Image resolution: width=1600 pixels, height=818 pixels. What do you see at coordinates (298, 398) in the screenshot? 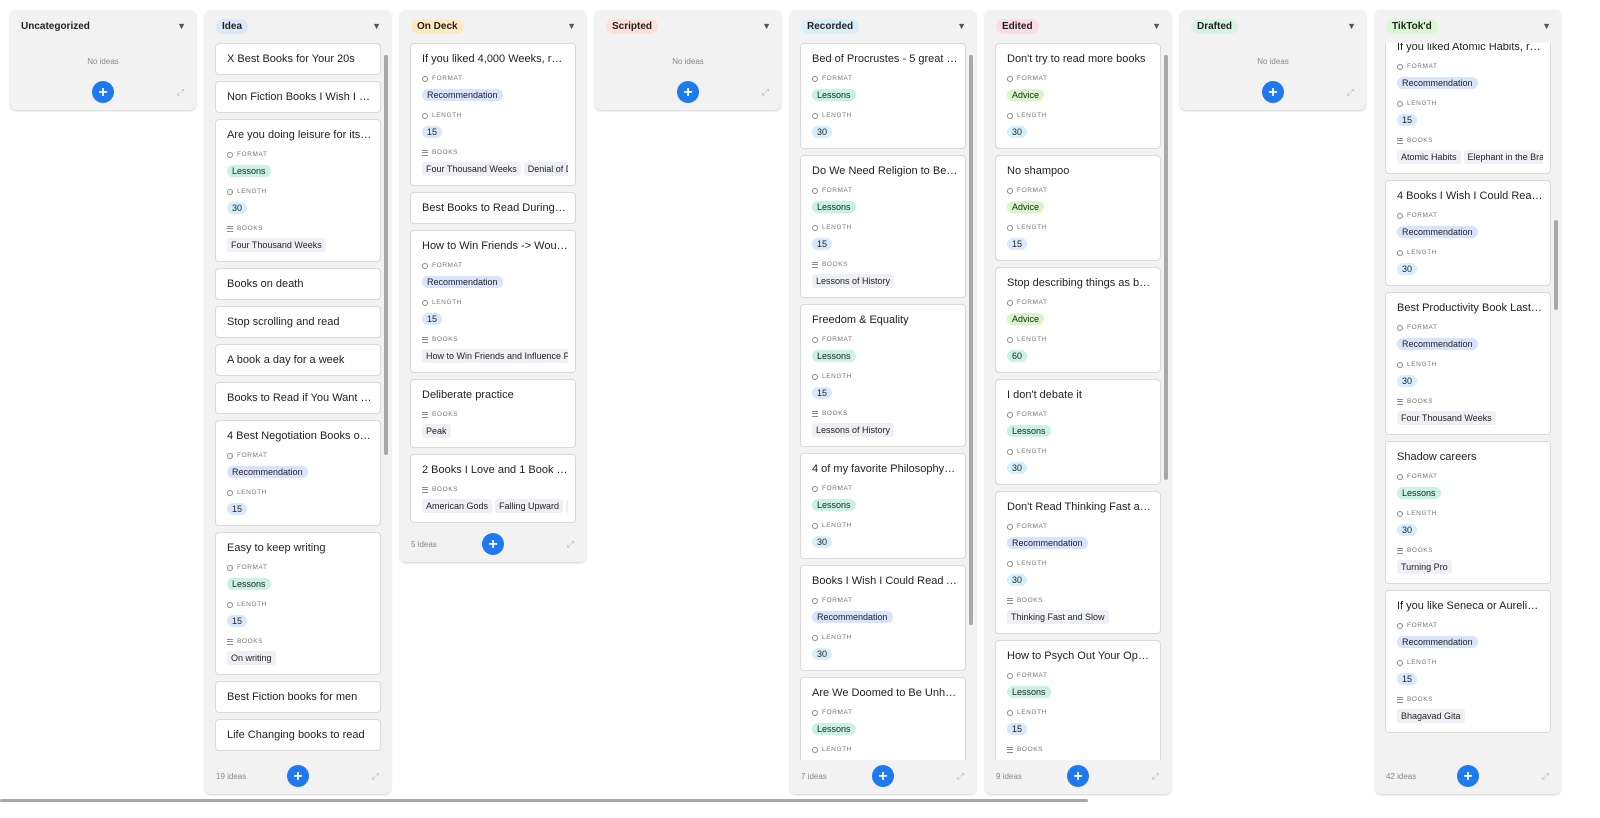
I see `idea-card: Books to Read if You Want to Be Rich` at bounding box center [298, 398].